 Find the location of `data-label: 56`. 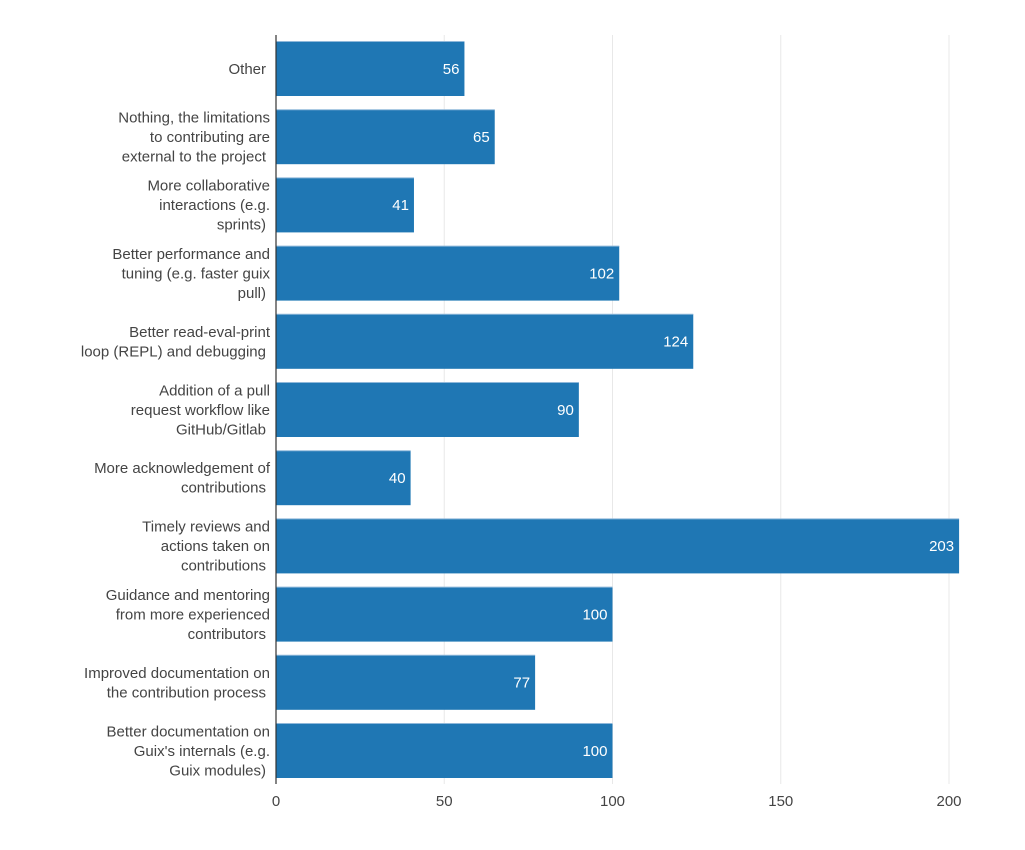

data-label: 56 is located at coordinates (451, 69).